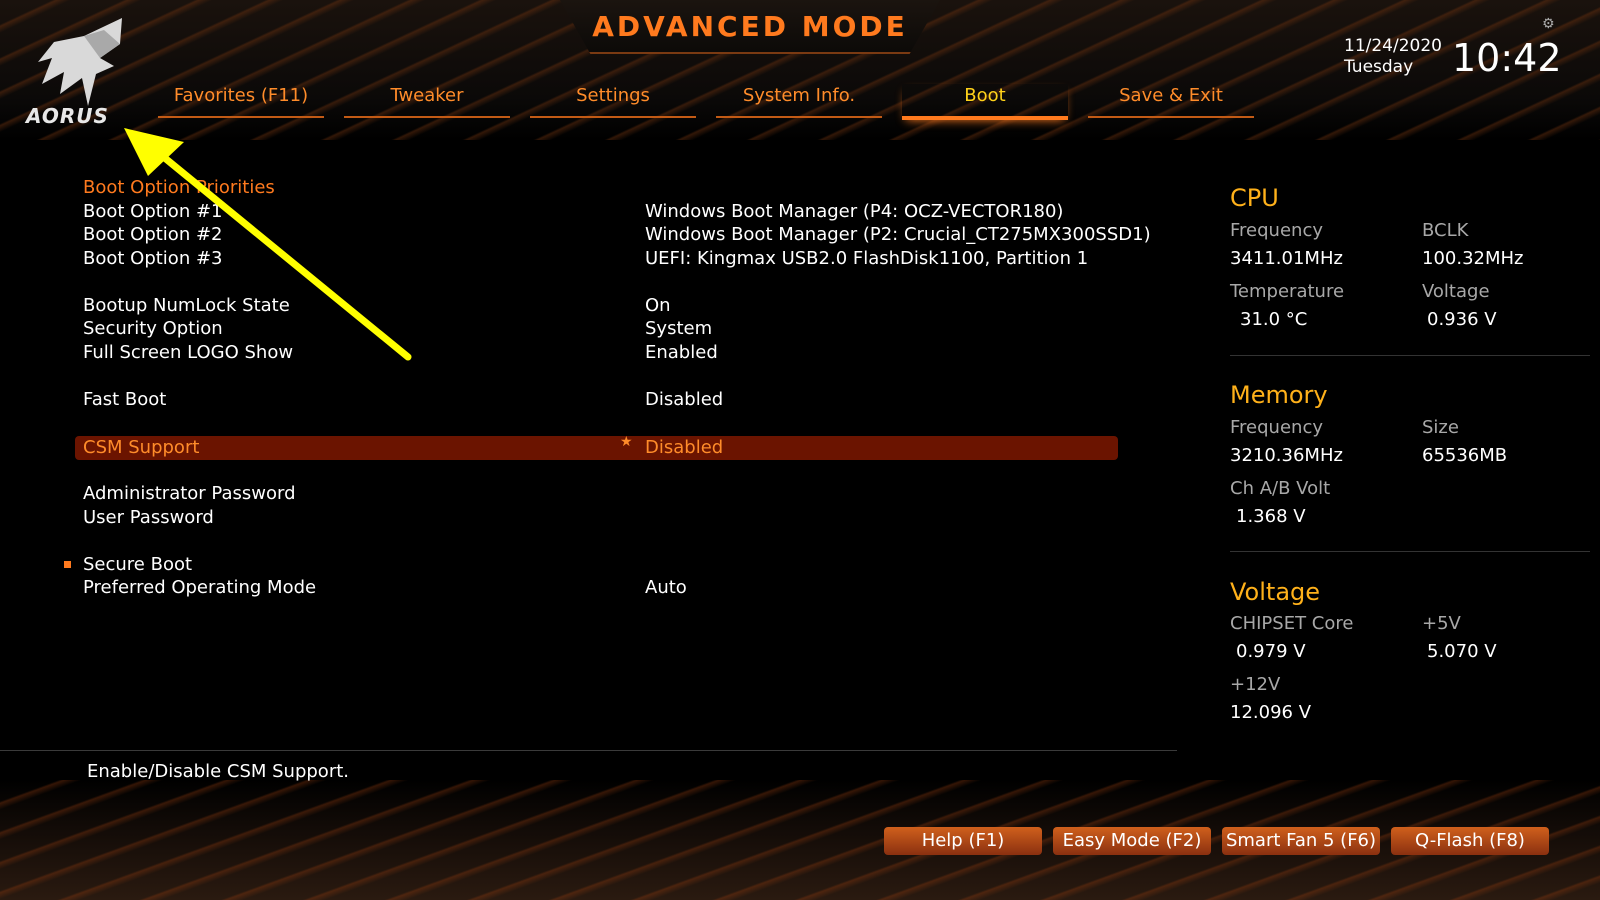 This screenshot has height=900, width=1600. I want to click on csm-support-highlight, so click(596, 448).